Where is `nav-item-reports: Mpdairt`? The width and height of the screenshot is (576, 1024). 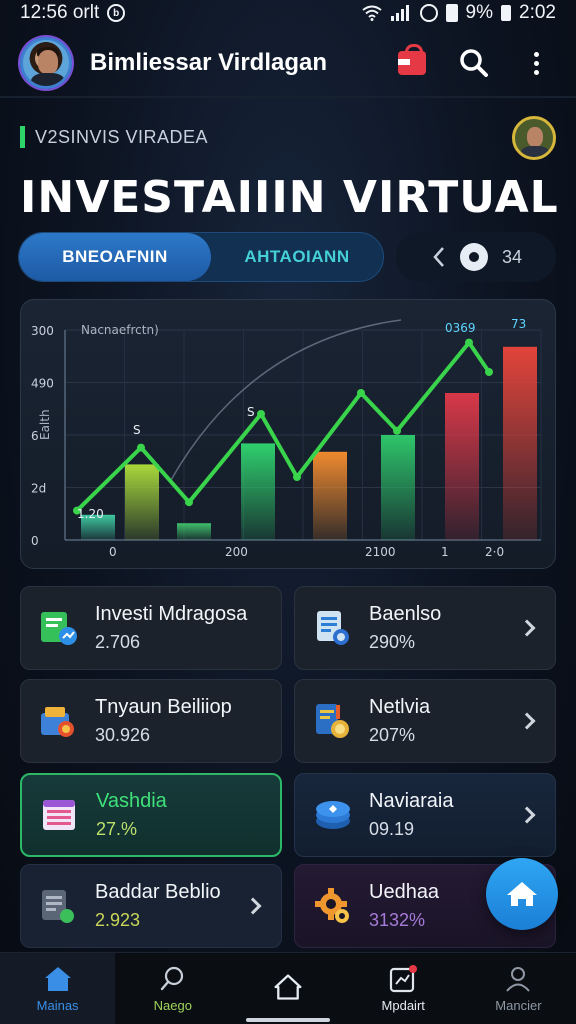 nav-item-reports: Mpdairt is located at coordinates (403, 988).